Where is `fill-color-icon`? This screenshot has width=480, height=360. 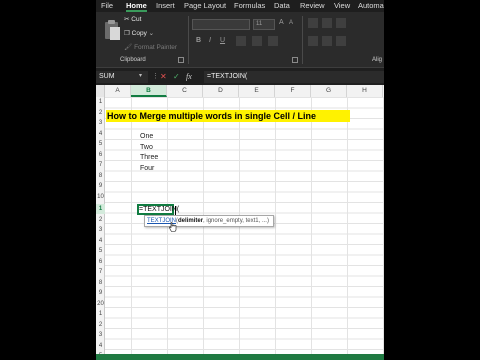 fill-color-icon is located at coordinates (257, 41).